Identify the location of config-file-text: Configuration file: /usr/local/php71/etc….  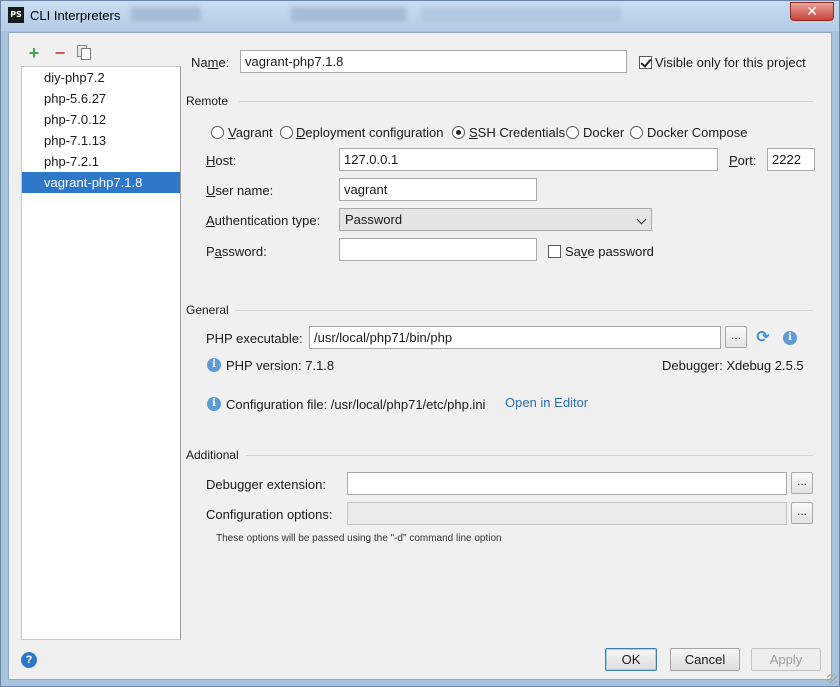
(356, 404).